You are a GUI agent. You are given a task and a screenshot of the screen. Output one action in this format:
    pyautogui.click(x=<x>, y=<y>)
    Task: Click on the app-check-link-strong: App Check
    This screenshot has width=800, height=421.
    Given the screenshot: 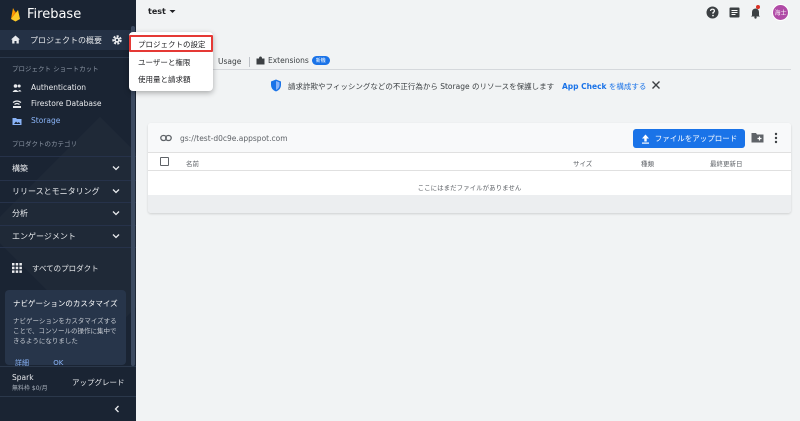 What is the action you would take?
    pyautogui.click(x=584, y=86)
    